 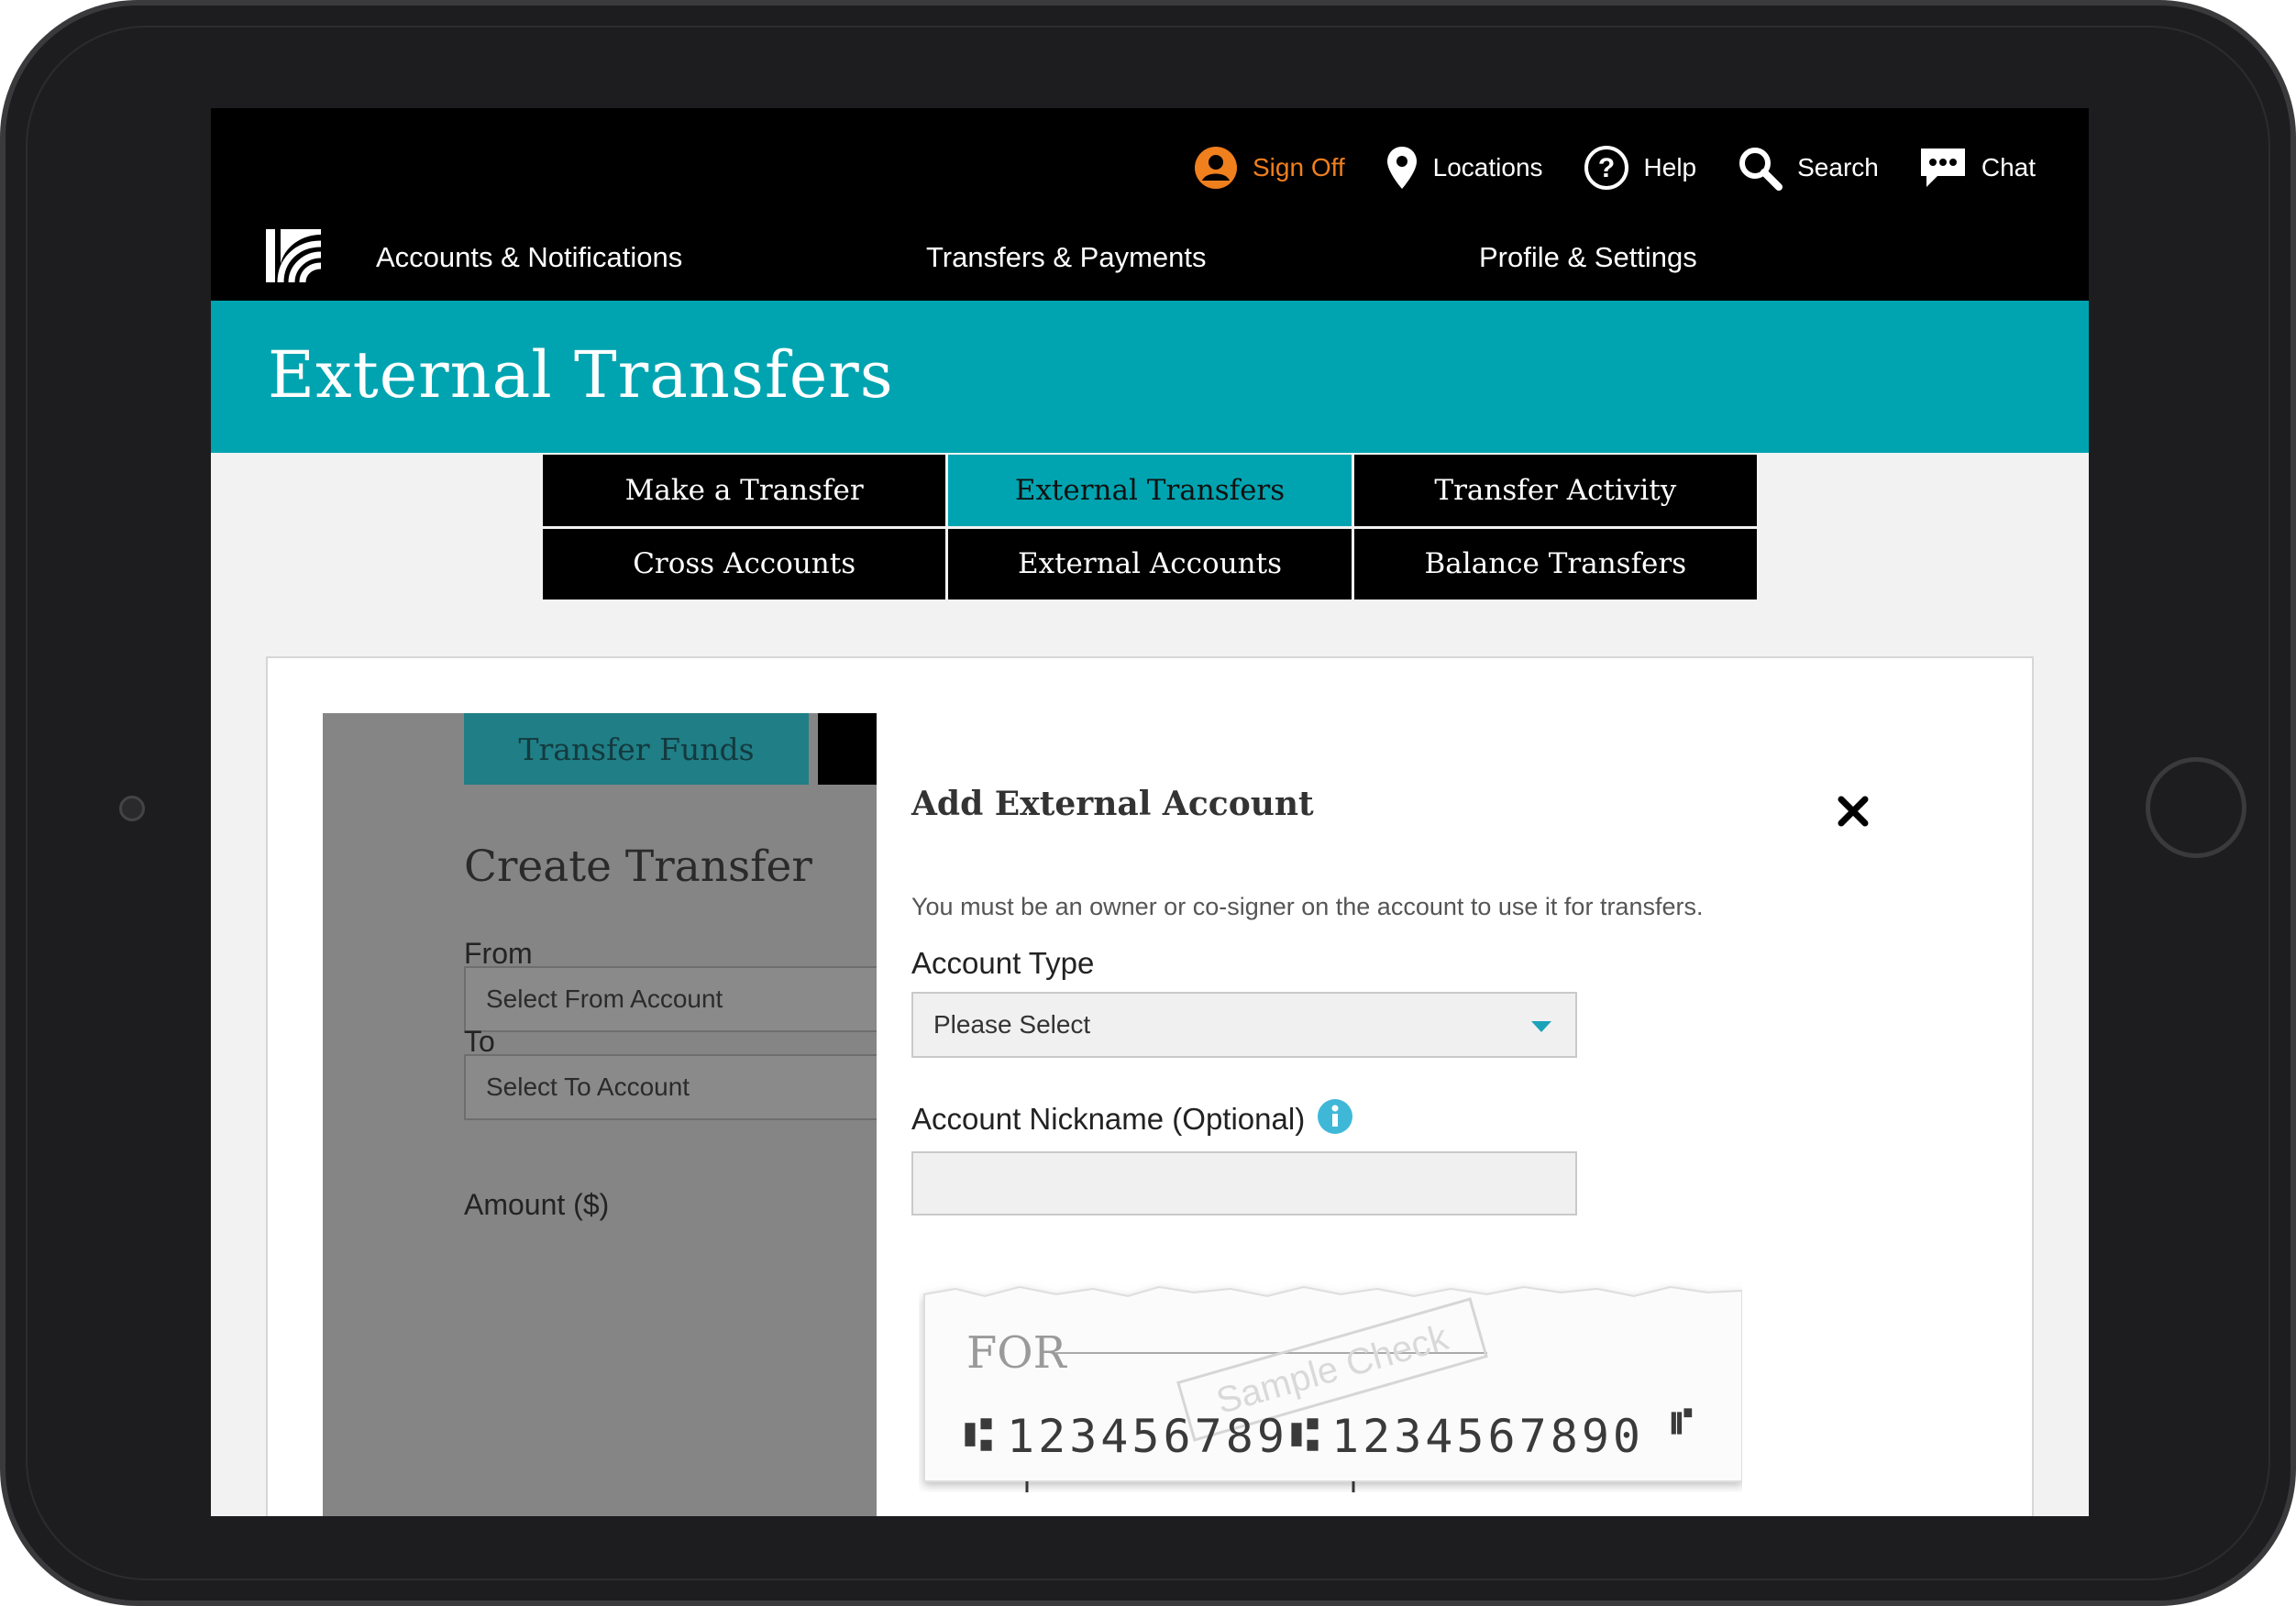 What do you see at coordinates (1244, 1183) in the screenshot?
I see `account-nickname-input` at bounding box center [1244, 1183].